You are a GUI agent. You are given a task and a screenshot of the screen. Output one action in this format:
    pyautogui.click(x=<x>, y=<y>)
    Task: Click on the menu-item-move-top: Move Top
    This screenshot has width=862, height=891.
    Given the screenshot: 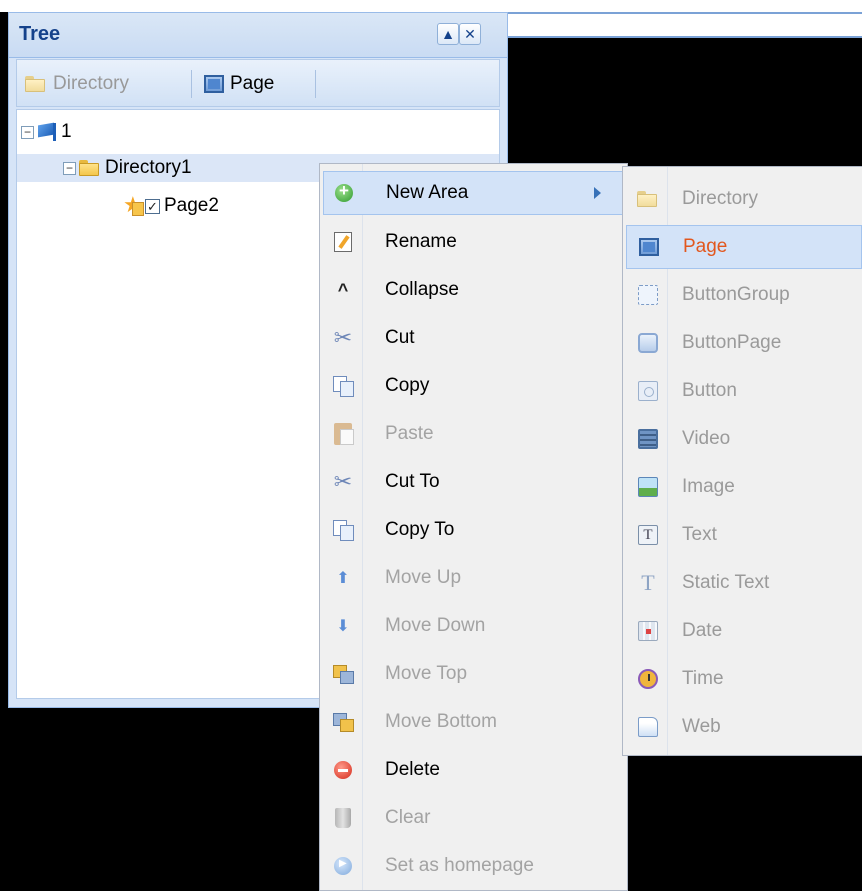 What is the action you would take?
    pyautogui.click(x=473, y=674)
    